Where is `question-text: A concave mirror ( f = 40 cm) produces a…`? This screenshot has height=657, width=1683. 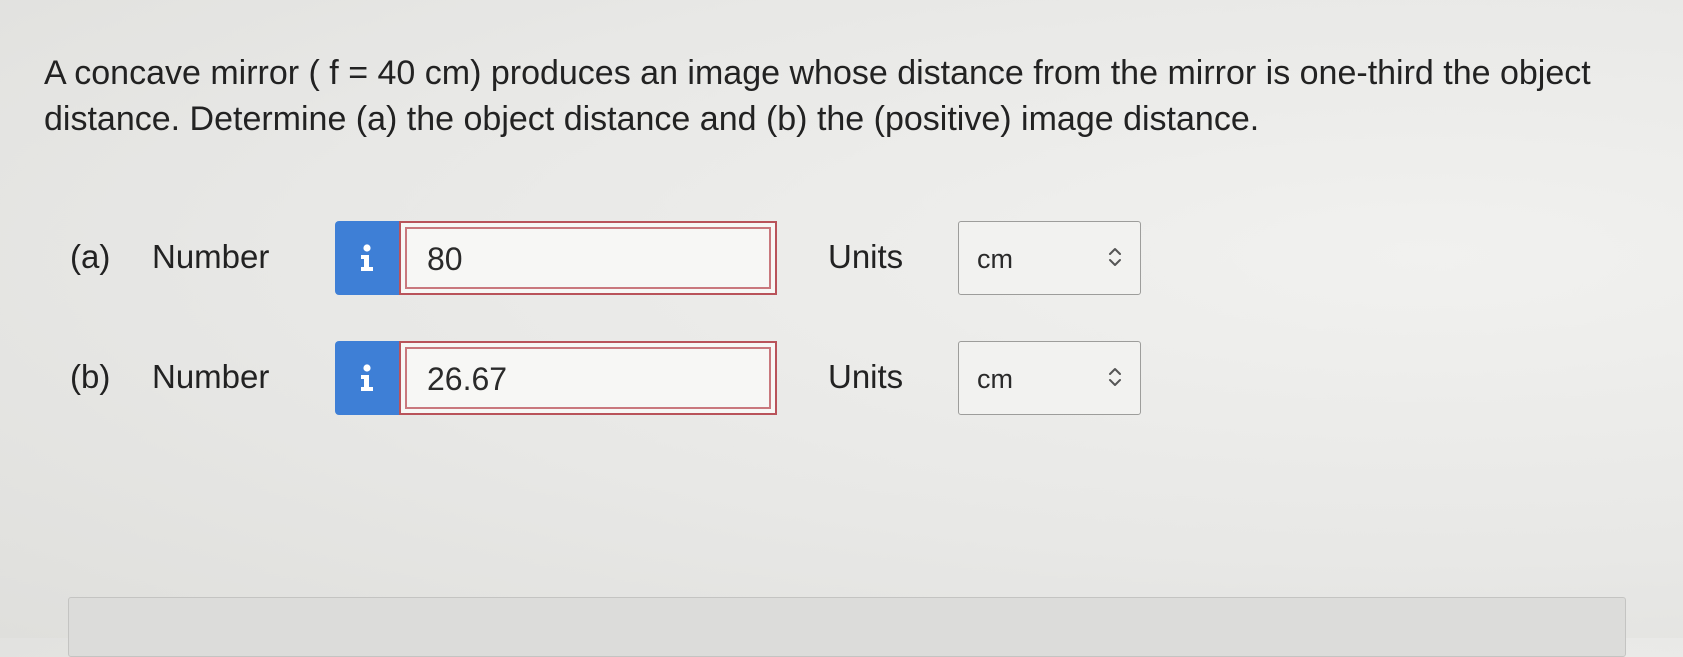 question-text: A concave mirror ( f = 40 cm) produces a… is located at coordinates (817, 96).